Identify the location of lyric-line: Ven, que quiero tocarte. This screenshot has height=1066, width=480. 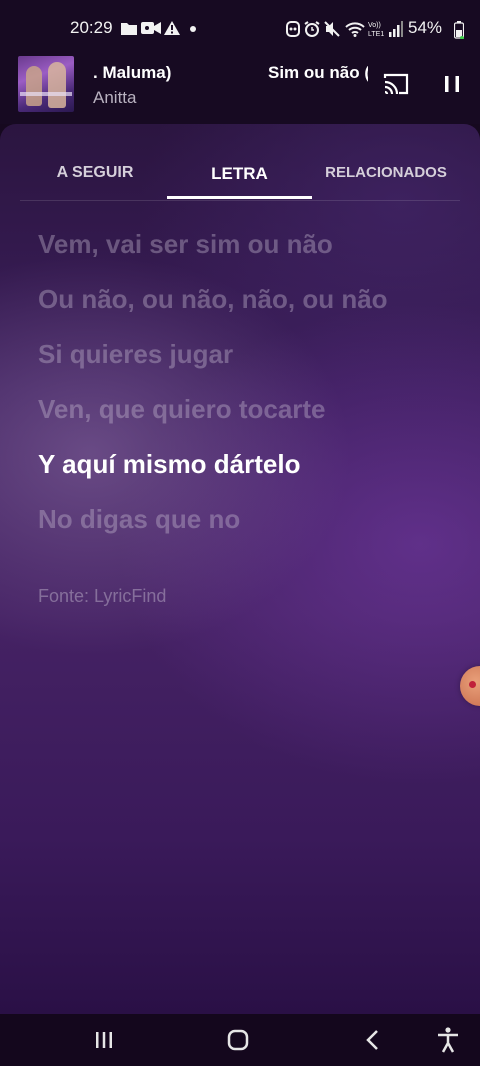
(248, 418).